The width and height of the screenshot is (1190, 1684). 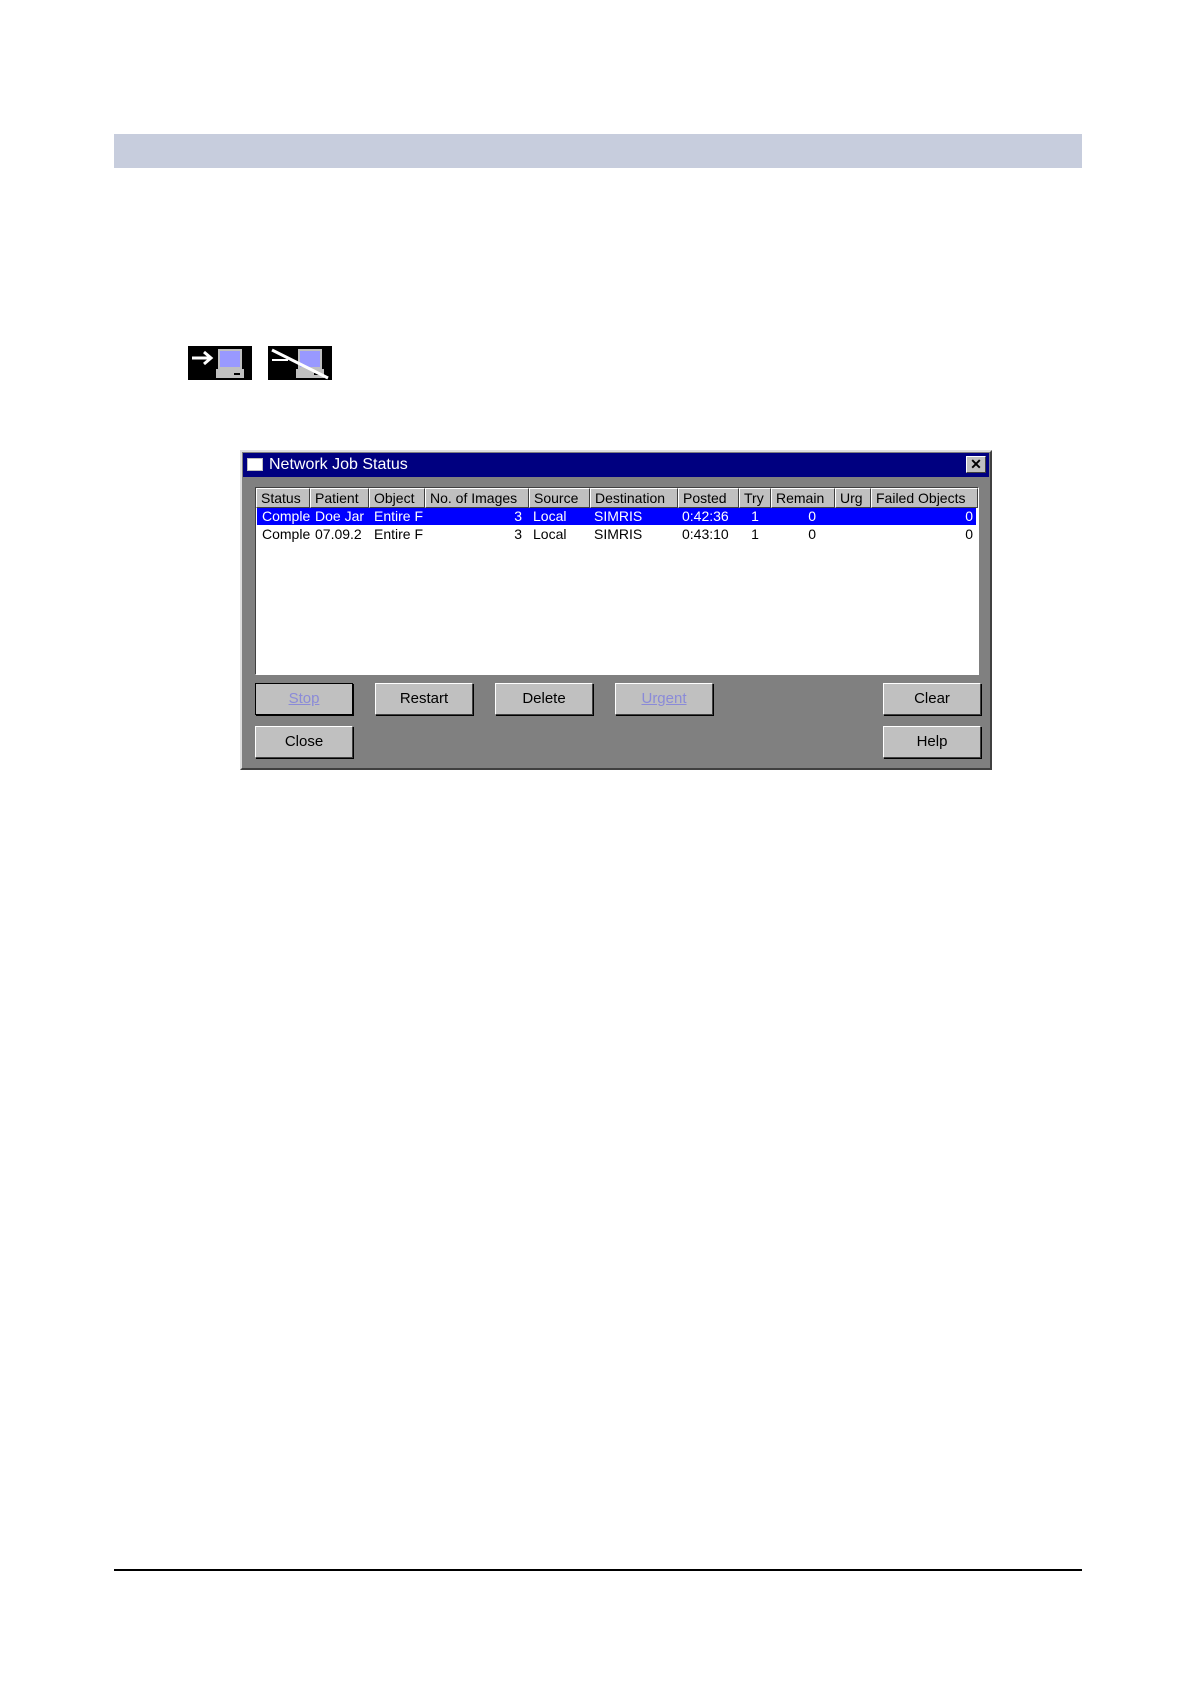 What do you see at coordinates (477, 498) in the screenshot?
I see `column-header-images: No. of Images` at bounding box center [477, 498].